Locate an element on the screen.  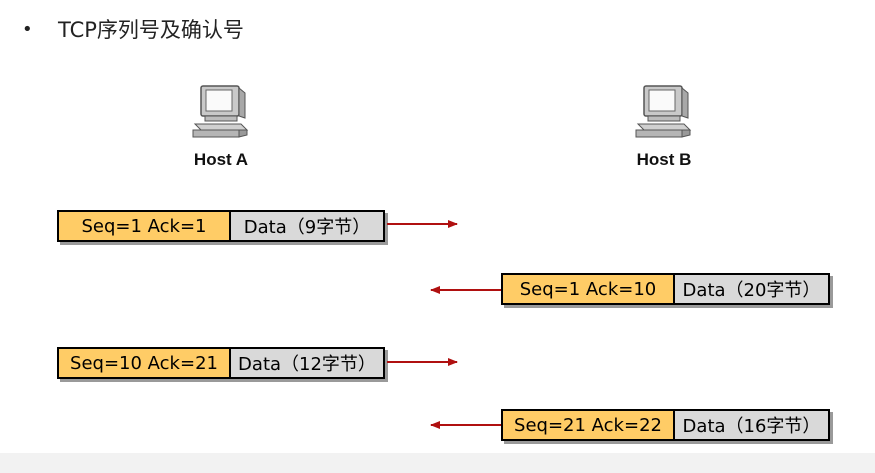
arrows-layer is located at coordinates (444, 324).